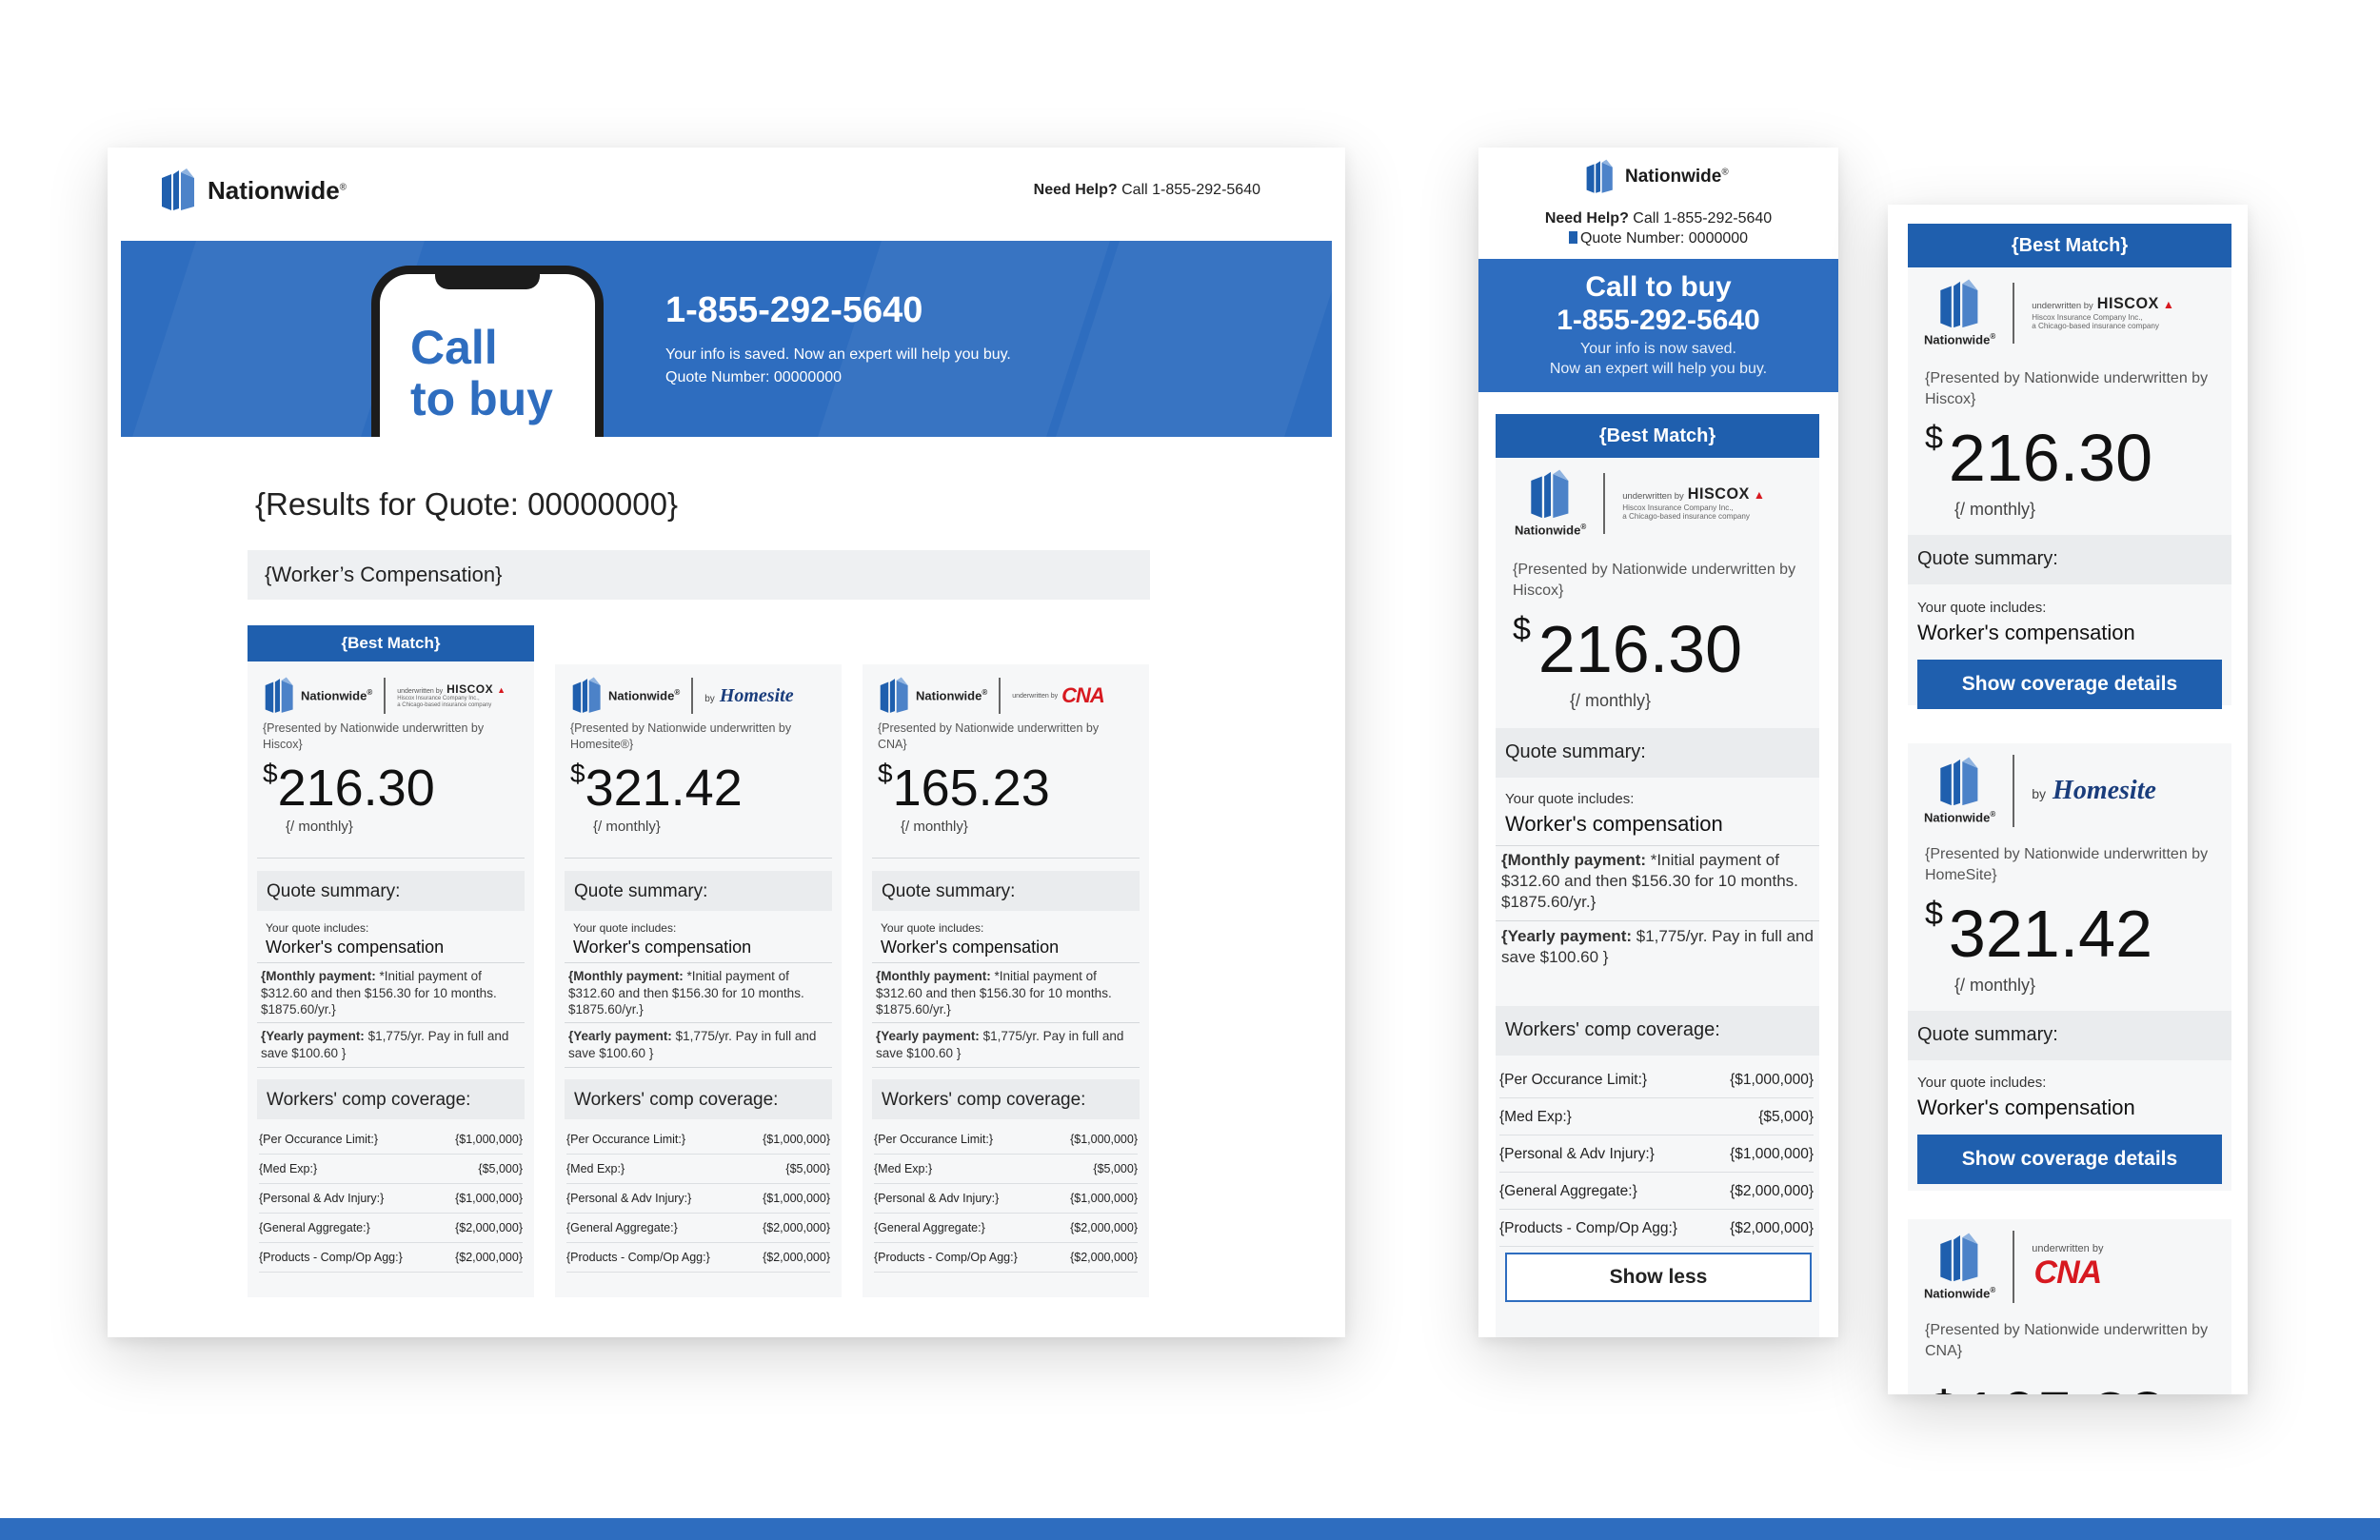 This screenshot has width=2380, height=1540. Describe the element at coordinates (2045, 1385) in the screenshot. I see `card-price-partial: $165.23` at that location.